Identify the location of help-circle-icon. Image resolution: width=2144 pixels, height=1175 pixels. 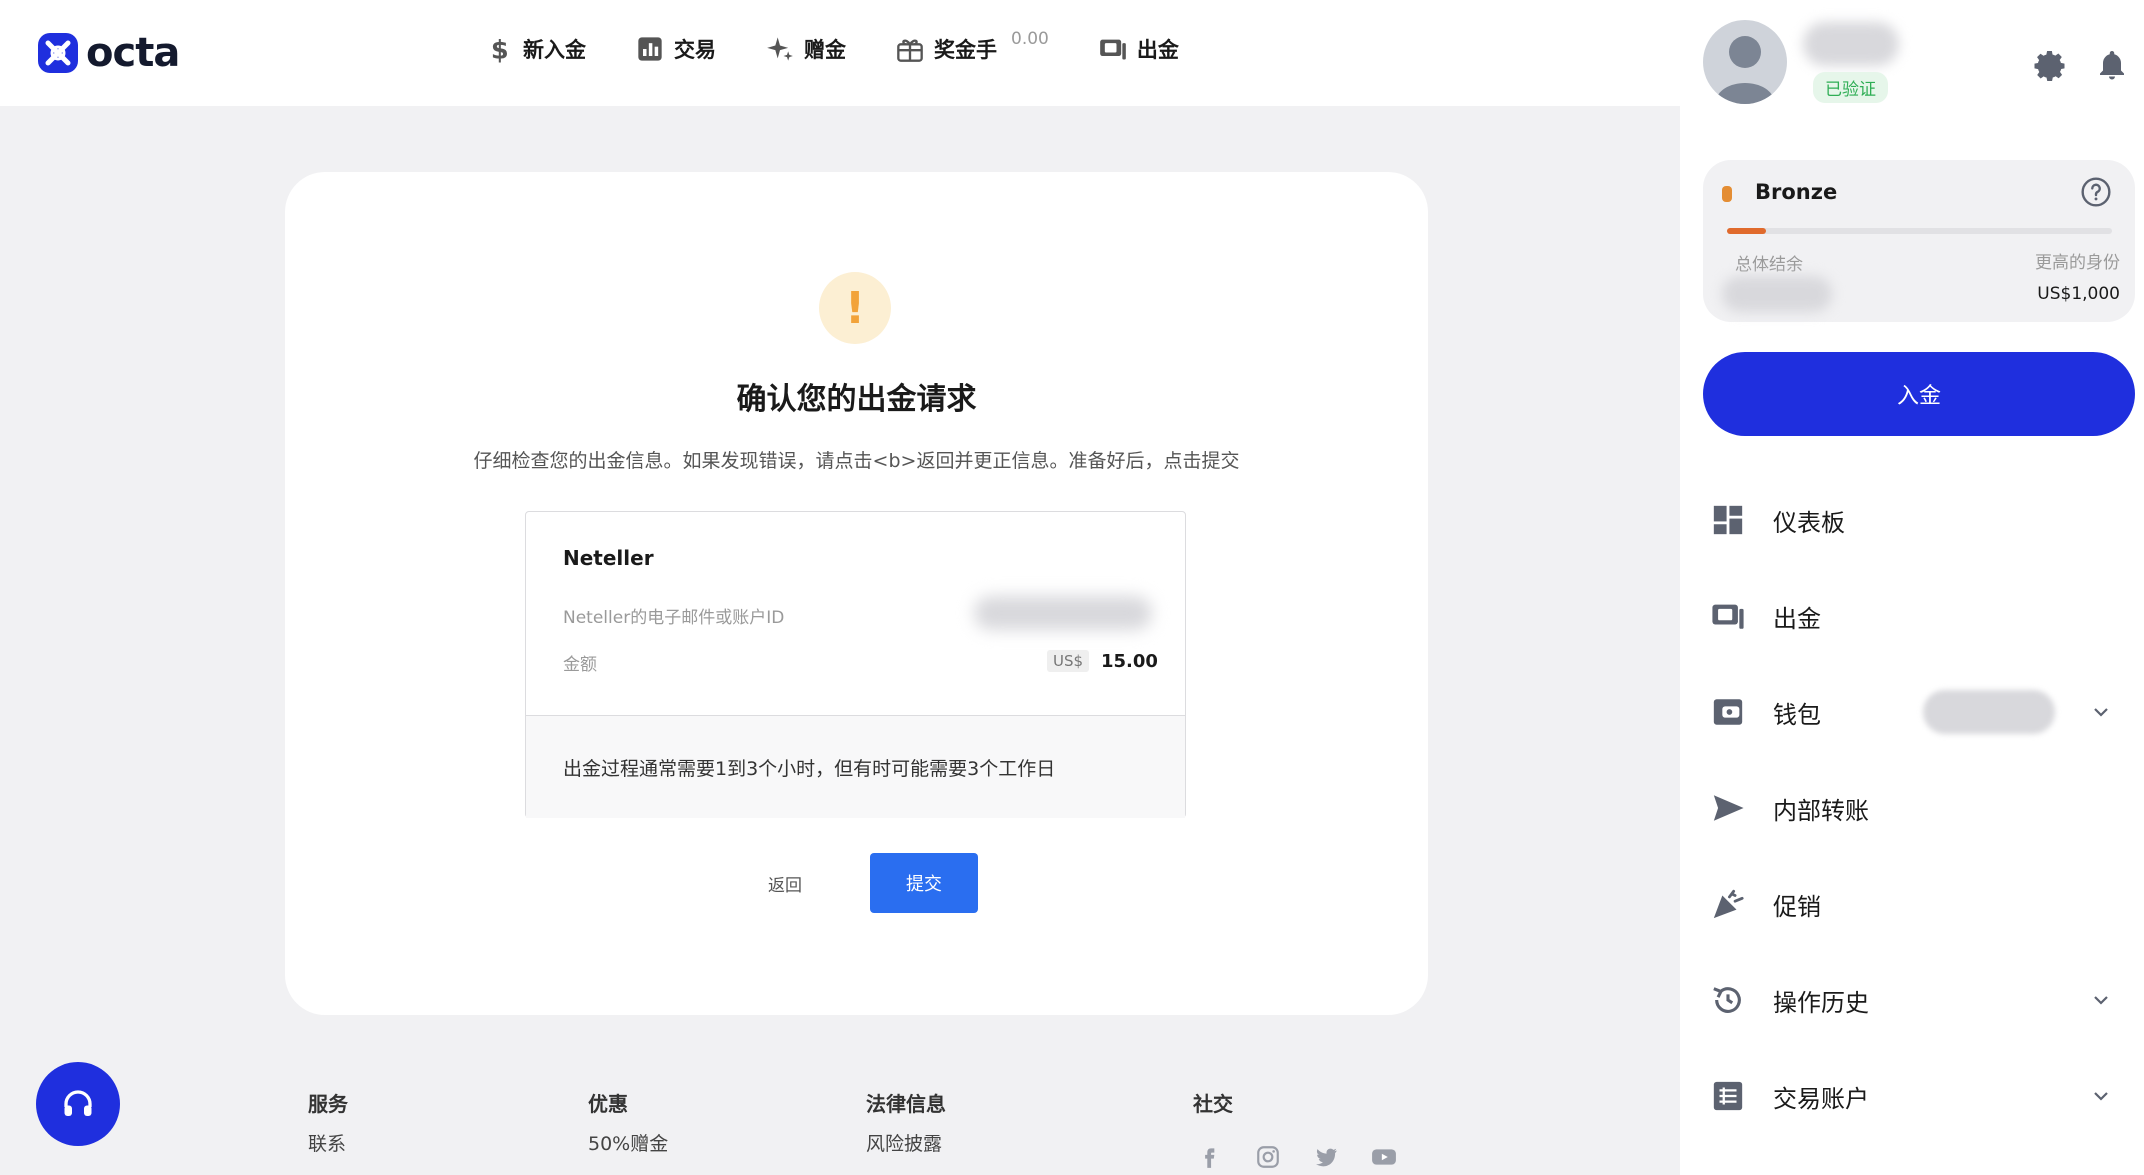
(2096, 192).